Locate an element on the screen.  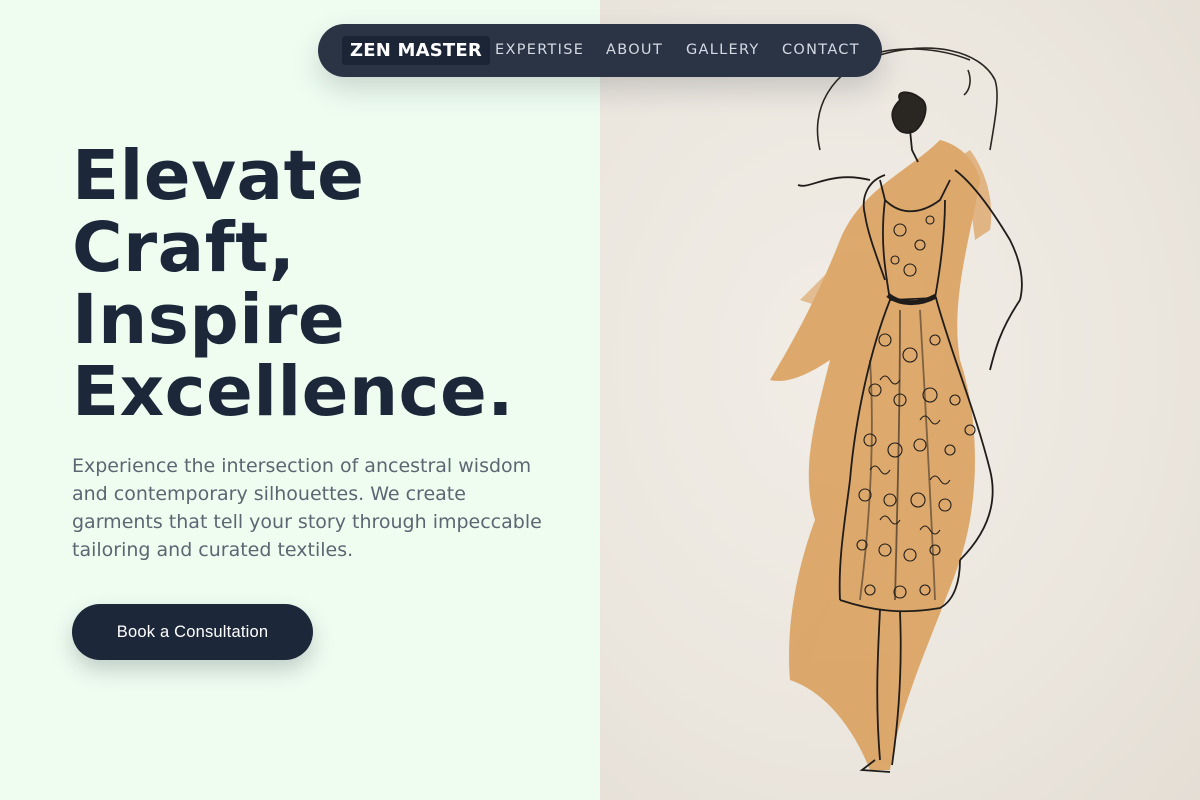
book-consultation-button: Book a Consultation is located at coordinates (192, 632).